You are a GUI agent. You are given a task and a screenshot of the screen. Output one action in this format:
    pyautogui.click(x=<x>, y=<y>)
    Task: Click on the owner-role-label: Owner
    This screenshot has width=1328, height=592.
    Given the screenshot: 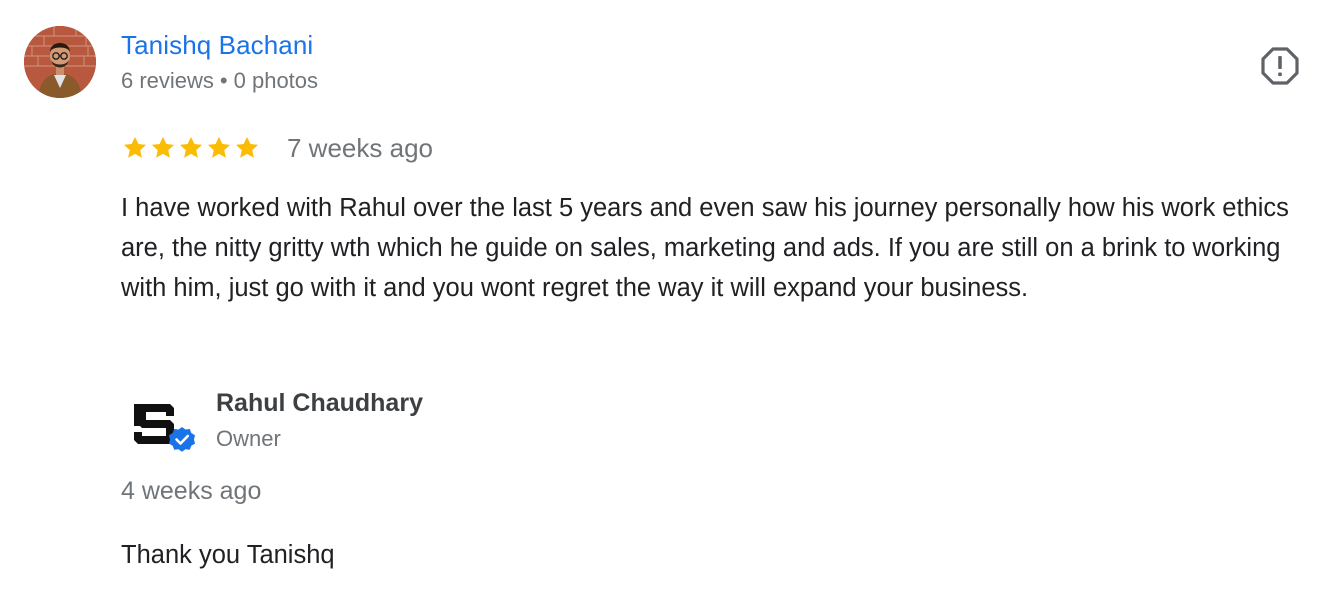 What is the action you would take?
    pyautogui.click(x=248, y=438)
    